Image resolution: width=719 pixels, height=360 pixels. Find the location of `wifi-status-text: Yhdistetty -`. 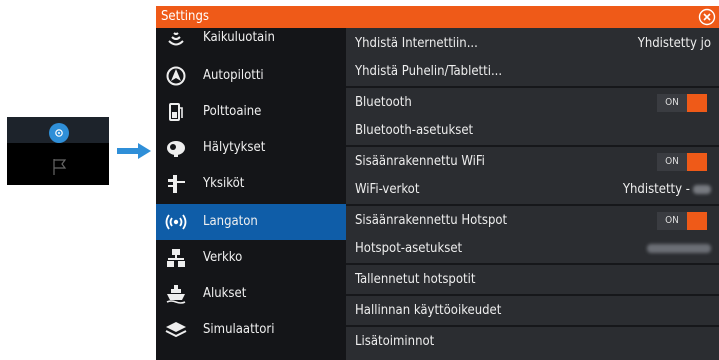

wifi-status-text: Yhdistetty - is located at coordinates (656, 189).